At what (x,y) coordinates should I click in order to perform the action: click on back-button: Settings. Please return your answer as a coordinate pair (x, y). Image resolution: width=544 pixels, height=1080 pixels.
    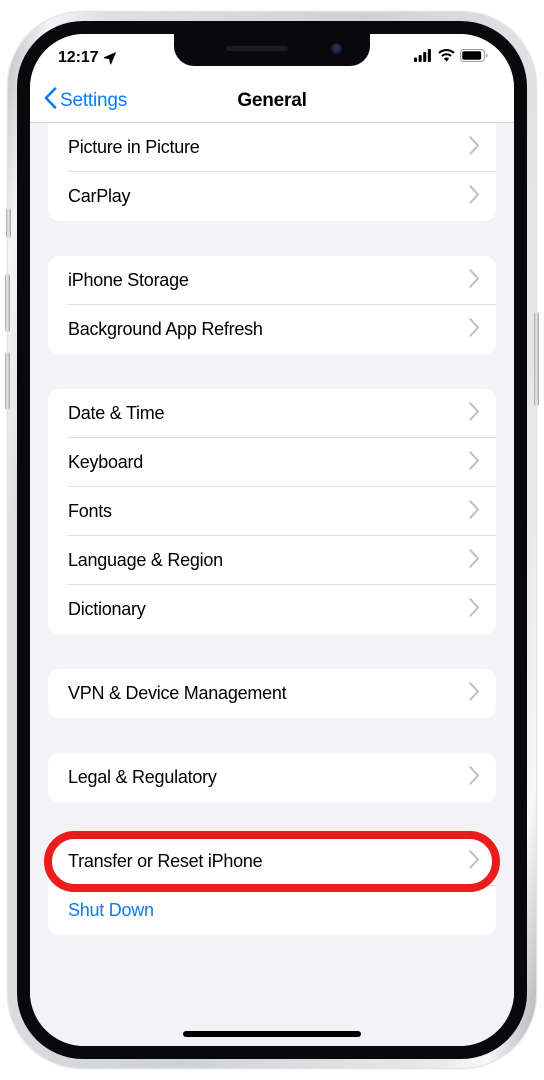
    Looking at the image, I should click on (85, 100).